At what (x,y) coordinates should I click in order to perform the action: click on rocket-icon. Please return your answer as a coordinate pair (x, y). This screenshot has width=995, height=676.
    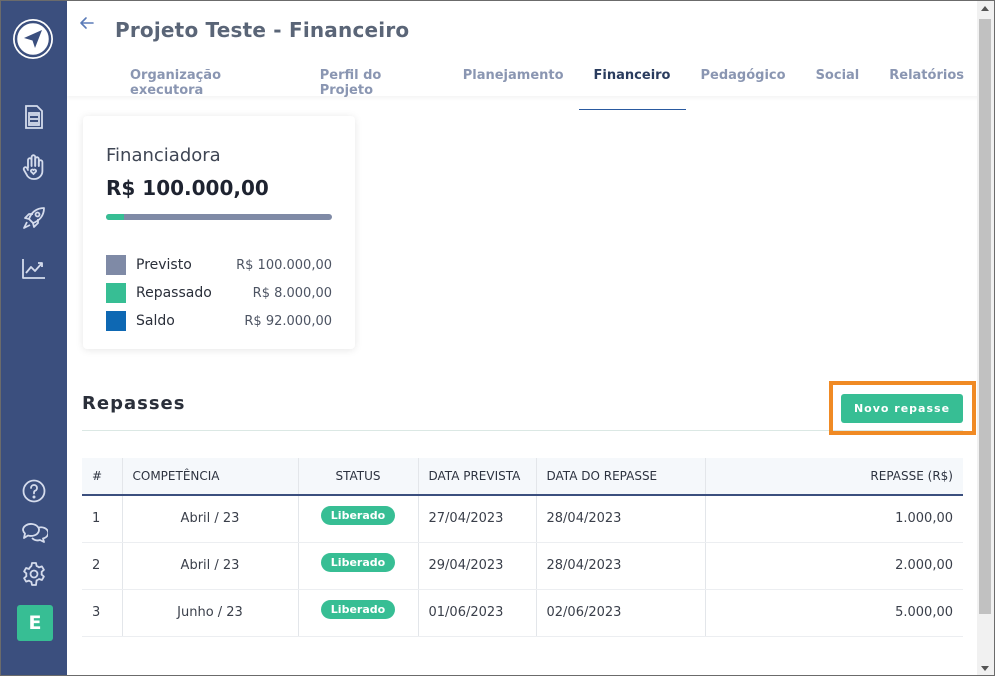
    Looking at the image, I should click on (34, 218).